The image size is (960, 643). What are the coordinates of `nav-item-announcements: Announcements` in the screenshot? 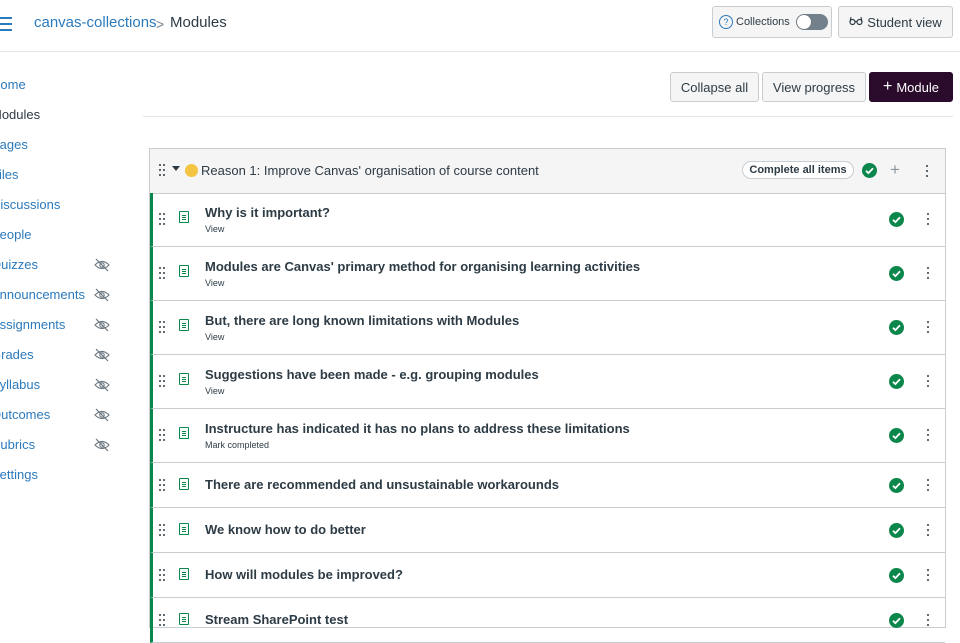 It's located at (65, 295).